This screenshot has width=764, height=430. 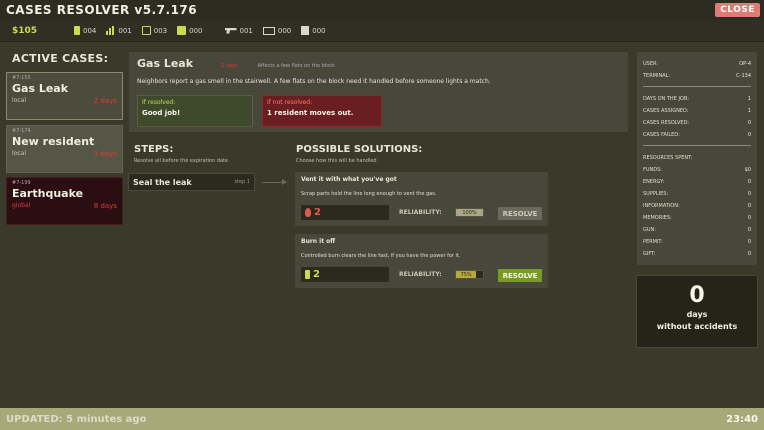 I want to click on stat-row: CASES RESOLVED: 0, so click(x=697, y=123).